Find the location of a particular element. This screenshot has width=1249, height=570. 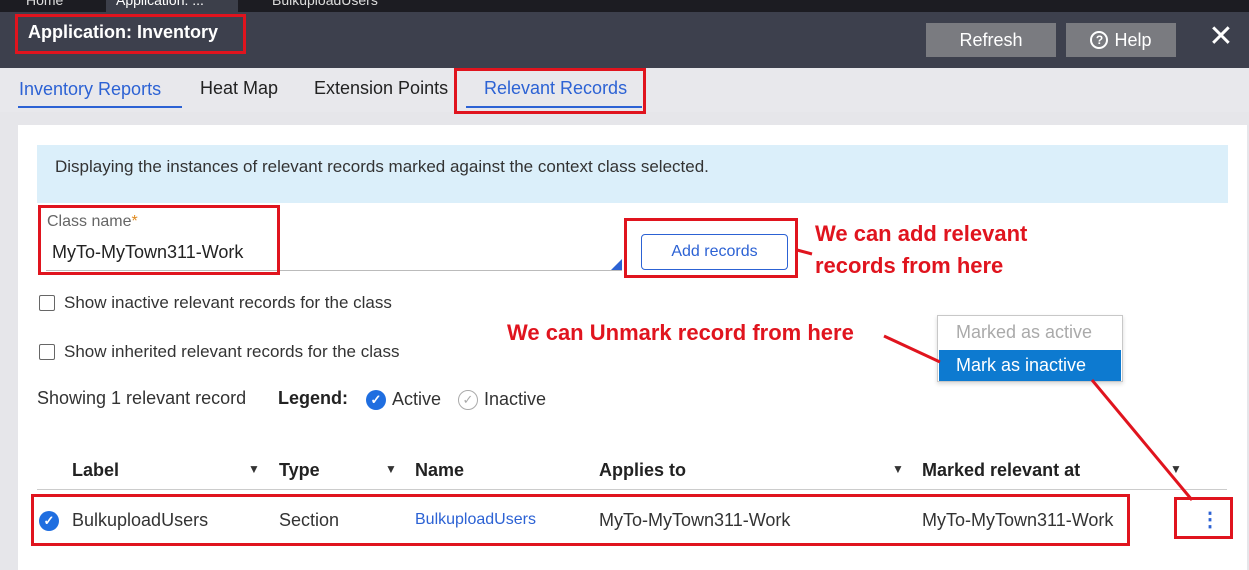

refresh-label: Refresh is located at coordinates (991, 39).